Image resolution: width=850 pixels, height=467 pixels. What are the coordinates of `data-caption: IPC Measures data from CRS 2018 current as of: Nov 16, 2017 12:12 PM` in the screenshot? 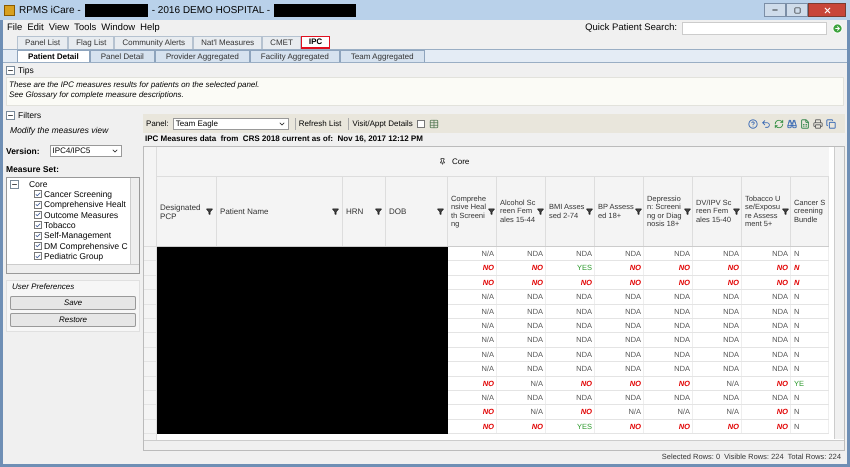 It's located at (284, 139).